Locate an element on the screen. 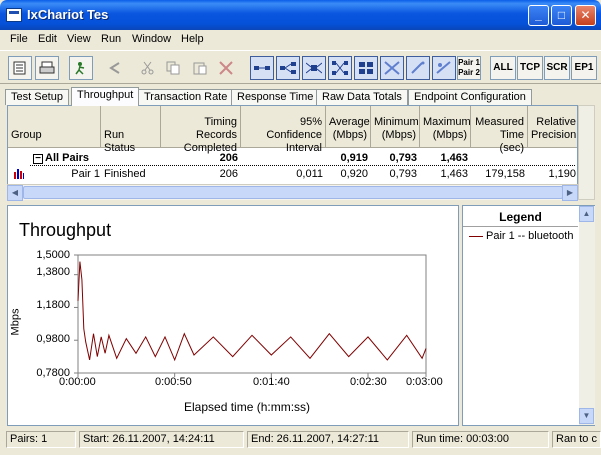 This screenshot has height=455, width=601. menu-window: Window is located at coordinates (151, 39).